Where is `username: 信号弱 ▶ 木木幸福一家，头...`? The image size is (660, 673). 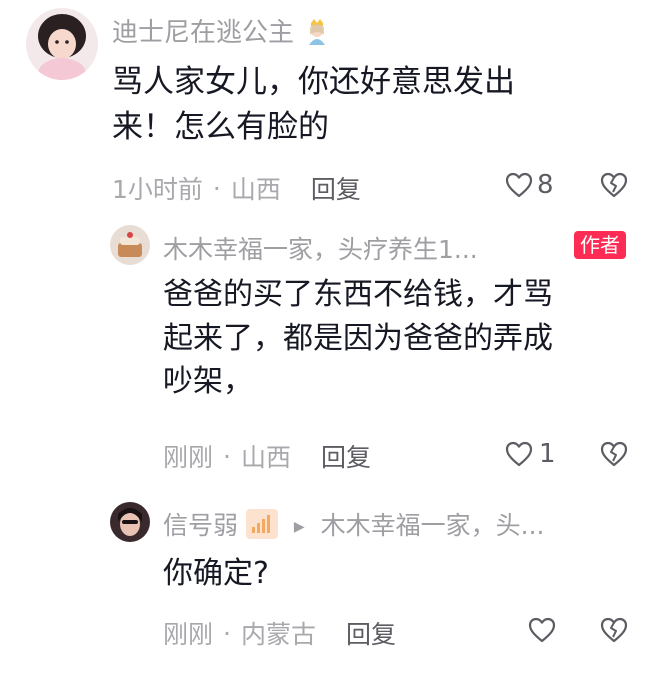
username: 信号弱 ▶ 木木幸福一家，头... is located at coordinates (354, 525).